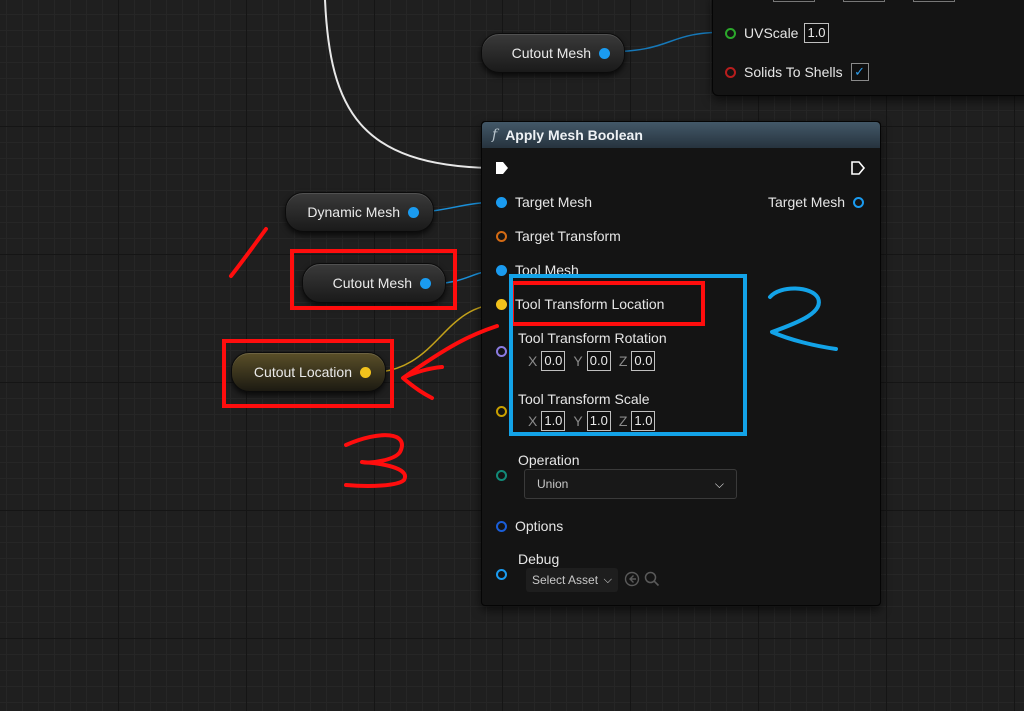 This screenshot has height=711, width=1024. Describe the element at coordinates (554, 202) in the screenshot. I see `target-mesh-label: Target Mesh` at that location.